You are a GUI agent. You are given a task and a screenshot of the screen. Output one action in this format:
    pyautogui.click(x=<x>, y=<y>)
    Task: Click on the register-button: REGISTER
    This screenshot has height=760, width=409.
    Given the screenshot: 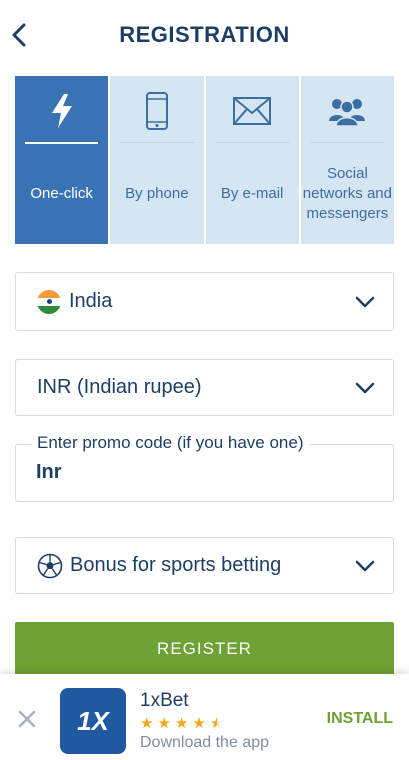 What is the action you would take?
    pyautogui.click(x=204, y=649)
    